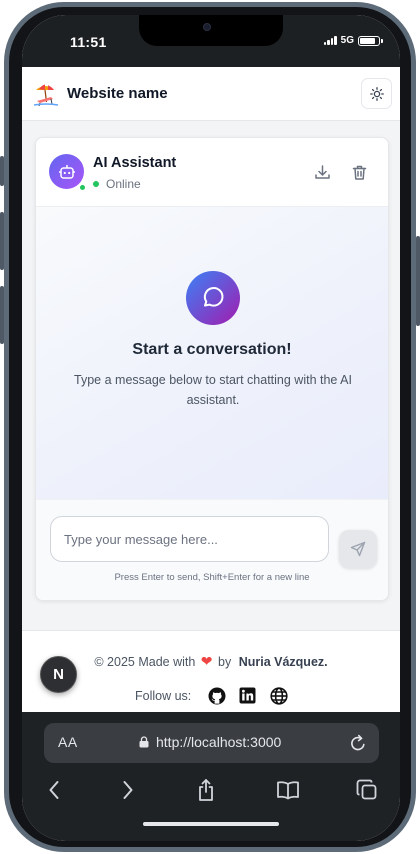  I want to click on send-button, so click(358, 549).